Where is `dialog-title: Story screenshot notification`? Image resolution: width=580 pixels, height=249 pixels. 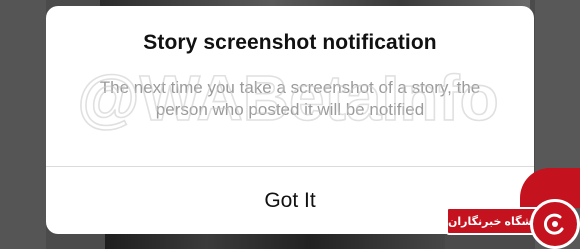
dialog-title: Story screenshot notification is located at coordinates (290, 42).